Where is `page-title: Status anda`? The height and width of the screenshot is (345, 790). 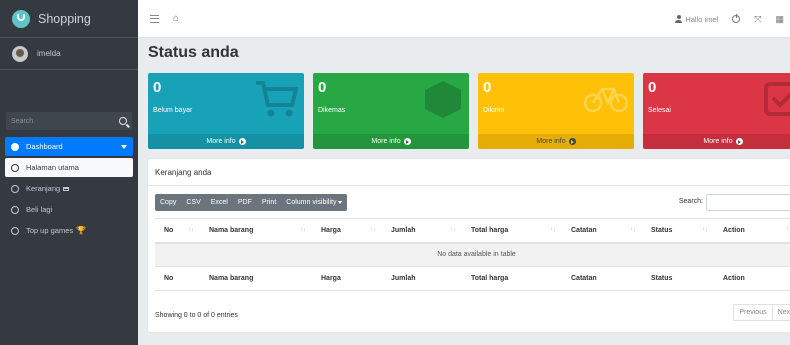 page-title: Status anda is located at coordinates (193, 52).